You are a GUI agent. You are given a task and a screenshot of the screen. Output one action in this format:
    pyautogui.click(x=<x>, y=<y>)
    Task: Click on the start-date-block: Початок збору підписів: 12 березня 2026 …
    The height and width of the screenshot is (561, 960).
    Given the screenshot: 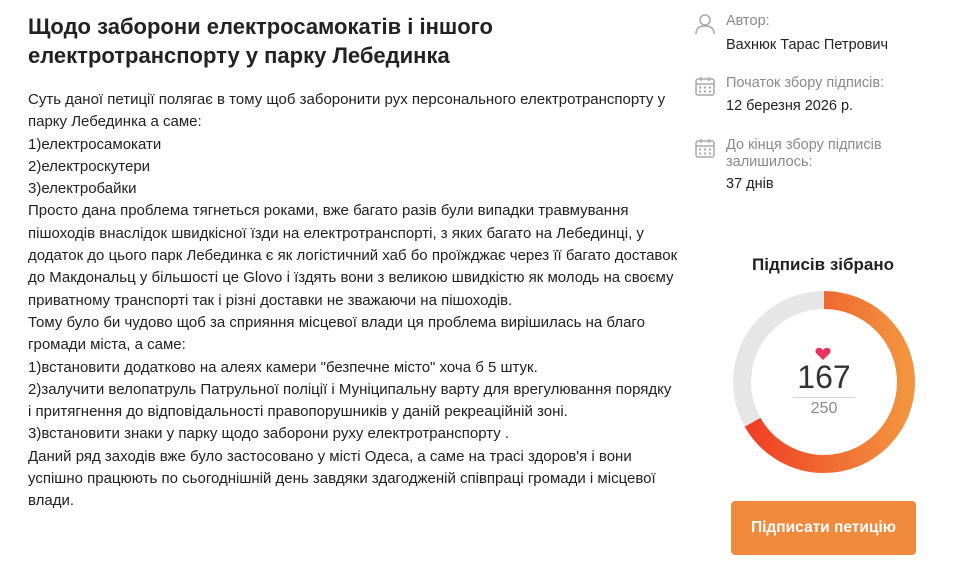 What is the action you would take?
    pyautogui.click(x=819, y=97)
    